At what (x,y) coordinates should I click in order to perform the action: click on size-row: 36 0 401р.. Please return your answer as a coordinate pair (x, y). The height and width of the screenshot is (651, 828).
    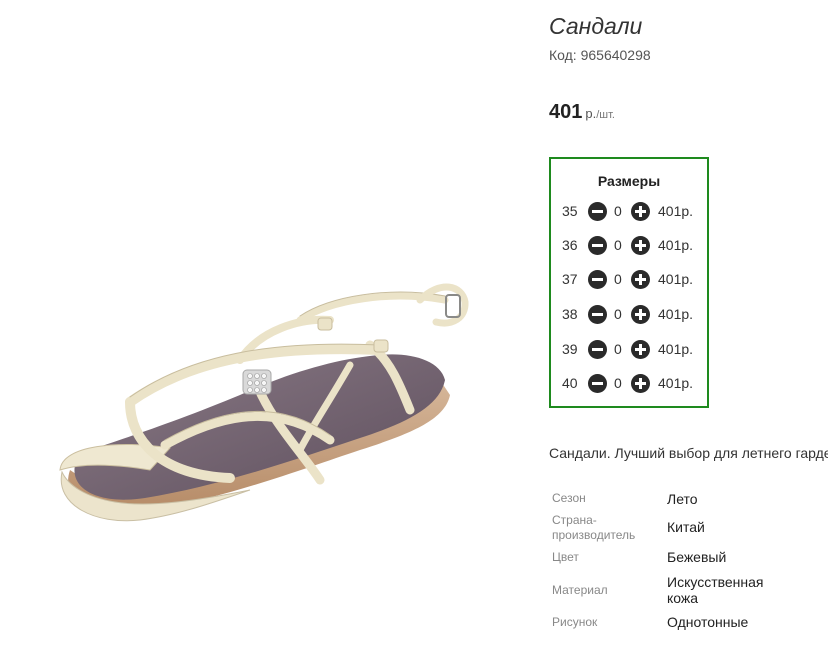
    Looking at the image, I should click on (632, 246).